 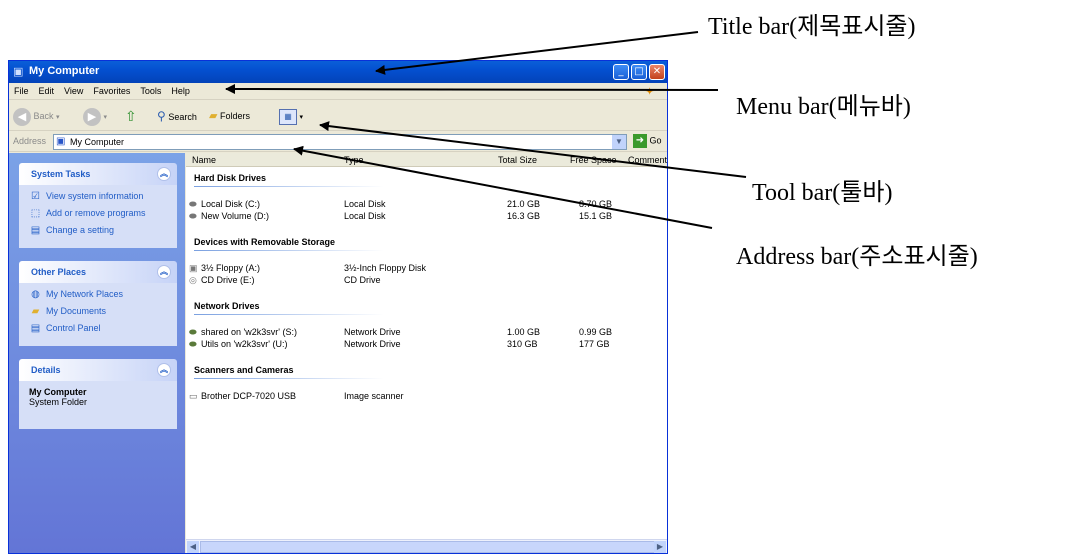 What do you see at coordinates (857, 257) in the screenshot?
I see `address-bar-annotation: Address bar(주소표시줄)` at bounding box center [857, 257].